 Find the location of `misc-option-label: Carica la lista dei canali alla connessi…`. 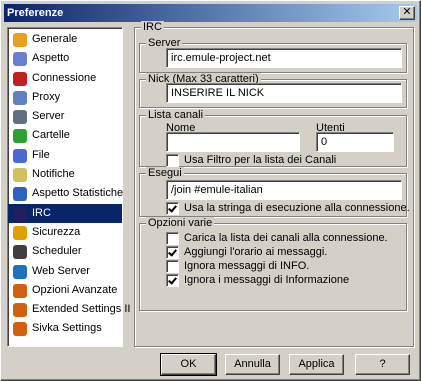

misc-option-label: Carica la lista dei canali alla connessi… is located at coordinates (286, 238).